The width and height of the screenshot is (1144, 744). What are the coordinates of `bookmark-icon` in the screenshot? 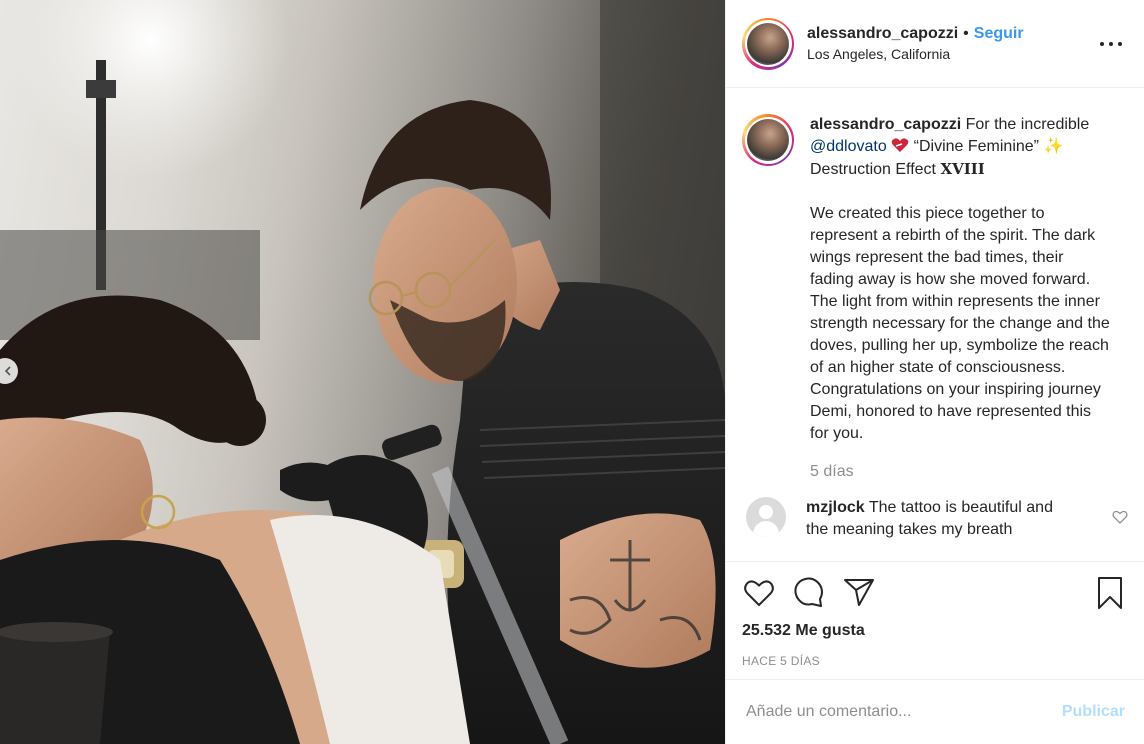 It's located at (1110, 593).